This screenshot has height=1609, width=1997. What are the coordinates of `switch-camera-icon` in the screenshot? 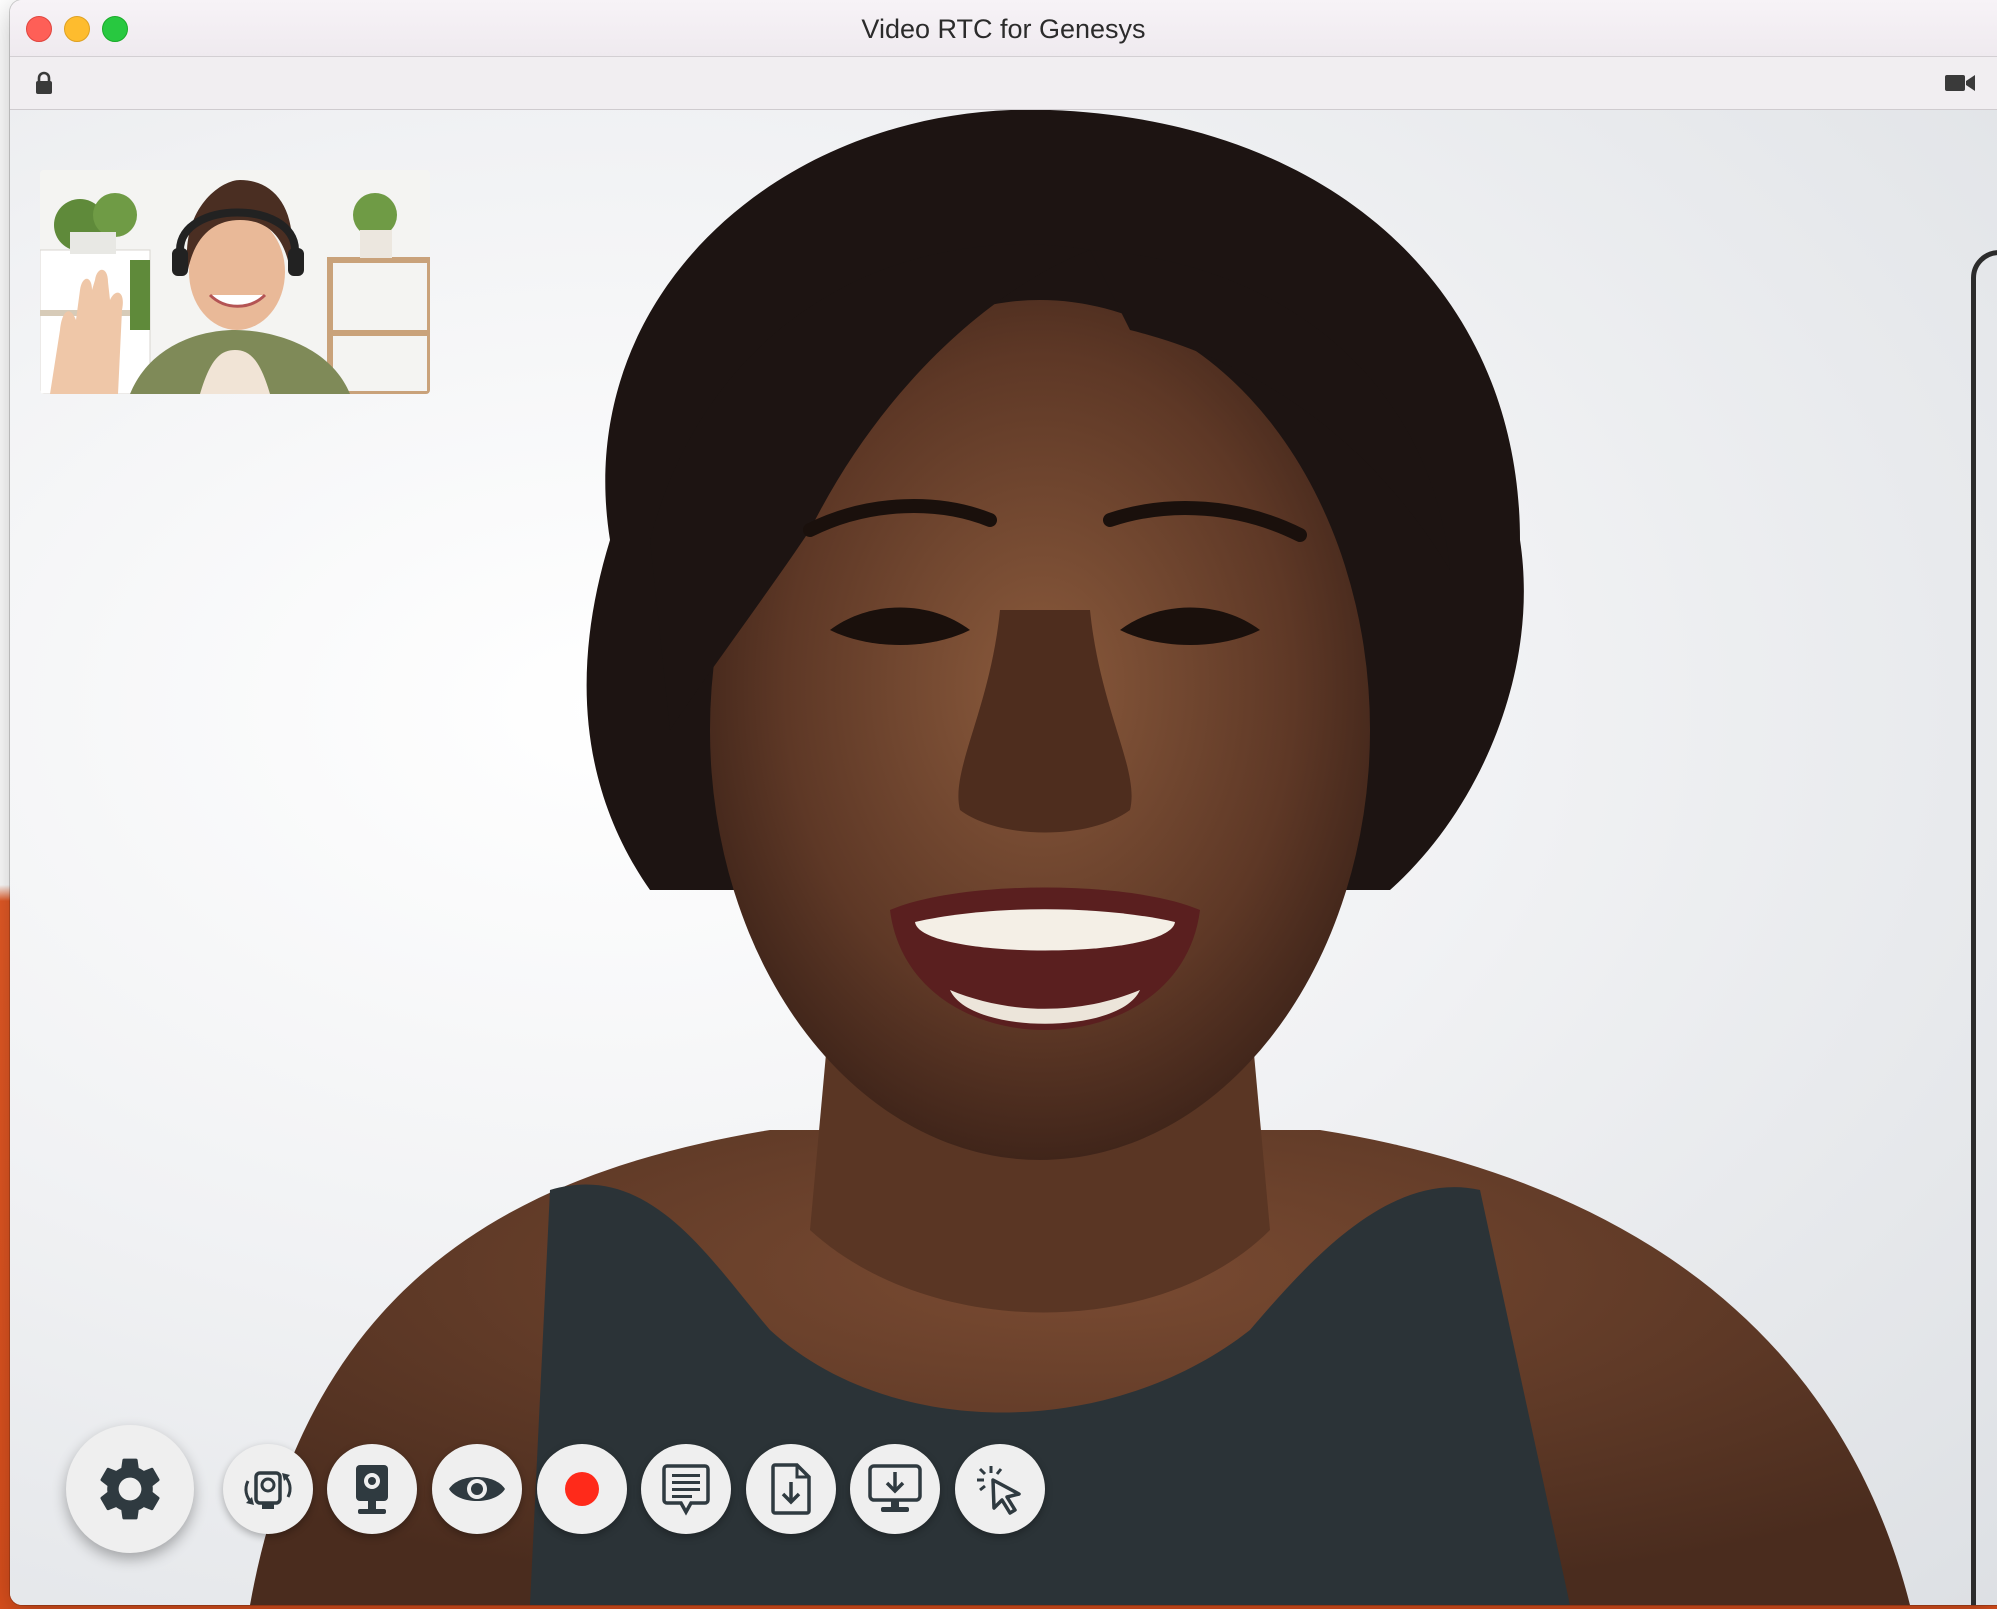 It's located at (268, 1490).